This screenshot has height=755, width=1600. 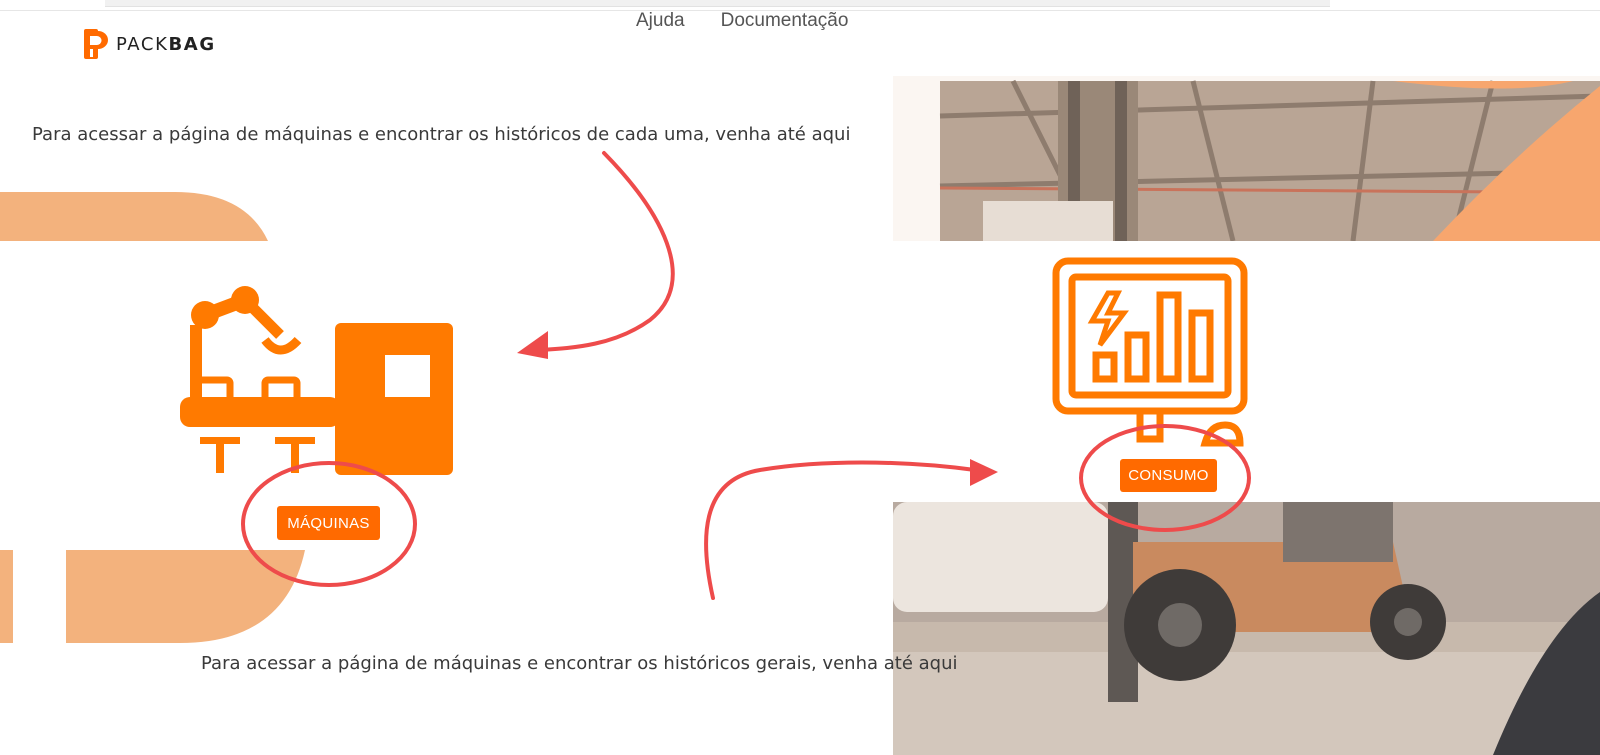 What do you see at coordinates (532, 345) in the screenshot?
I see `annotation-arrowhead-top` at bounding box center [532, 345].